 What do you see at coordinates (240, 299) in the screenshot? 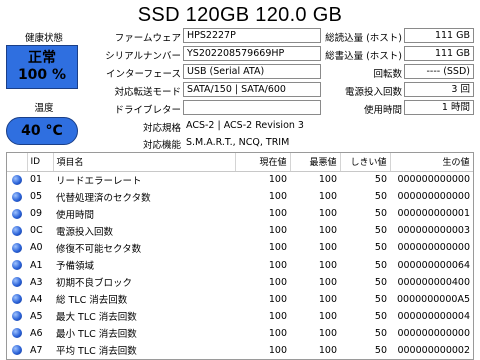
I see `table-row: A4 総 TLC 消去回数 100 100 50 0000000000A5` at bounding box center [240, 299].